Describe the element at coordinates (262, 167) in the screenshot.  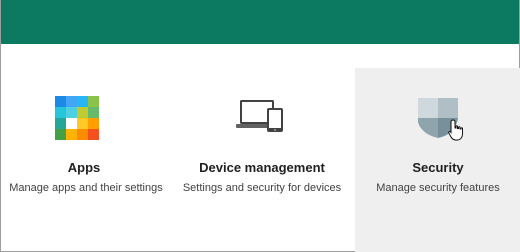
I see `tile-device-management-title: Device management` at that location.